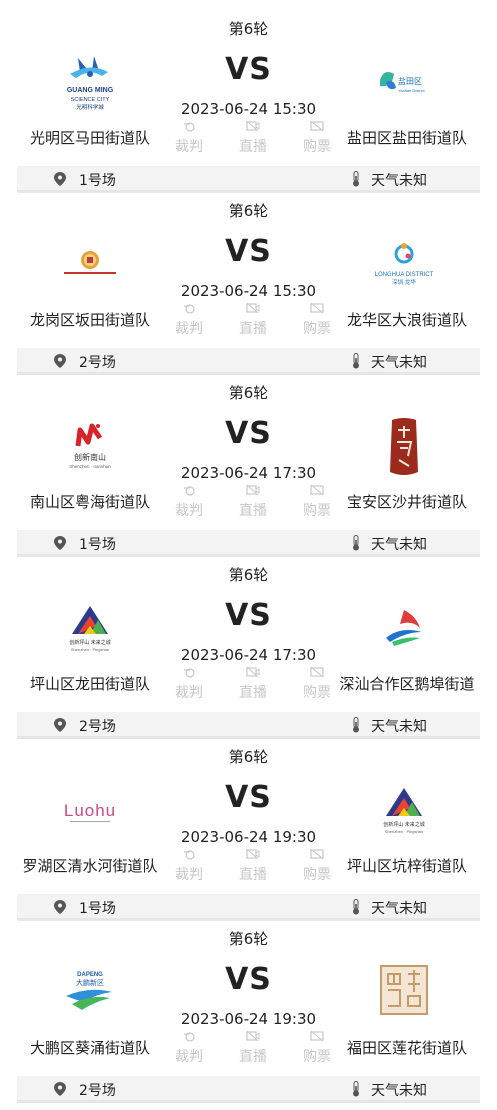 The width and height of the screenshot is (497, 1110). Describe the element at coordinates (404, 275) in the screenshot. I see `away-logo-text: LONGHUA DISTRICT` at that location.